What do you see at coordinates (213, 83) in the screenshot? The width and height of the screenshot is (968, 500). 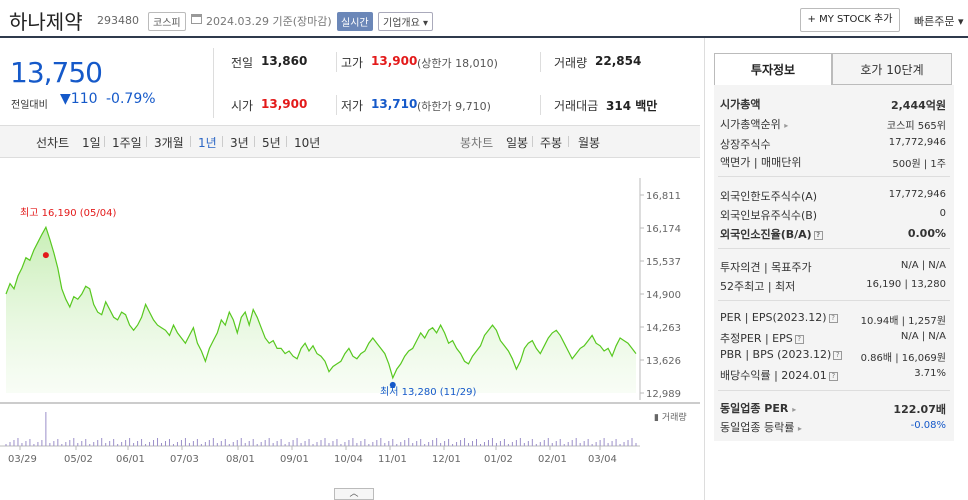 I see `price-divider` at bounding box center [213, 83].